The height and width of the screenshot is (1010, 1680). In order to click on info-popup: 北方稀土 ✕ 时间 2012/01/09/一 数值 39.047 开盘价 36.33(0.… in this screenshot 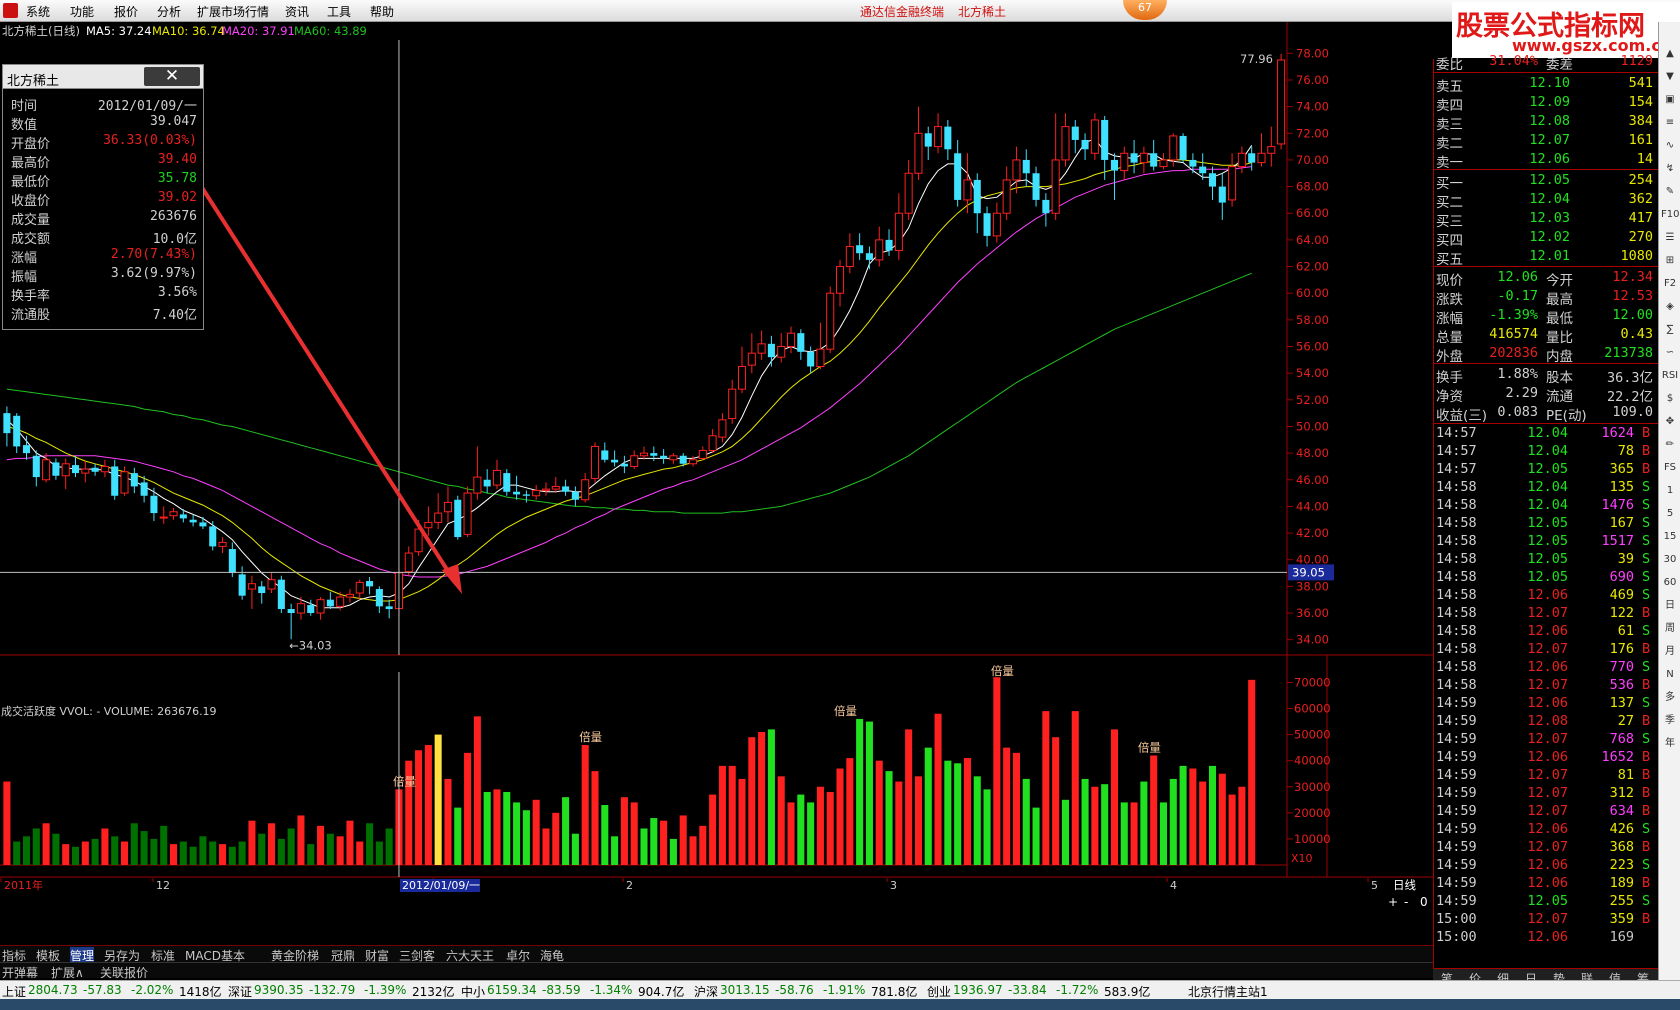, I will do `click(103, 197)`.